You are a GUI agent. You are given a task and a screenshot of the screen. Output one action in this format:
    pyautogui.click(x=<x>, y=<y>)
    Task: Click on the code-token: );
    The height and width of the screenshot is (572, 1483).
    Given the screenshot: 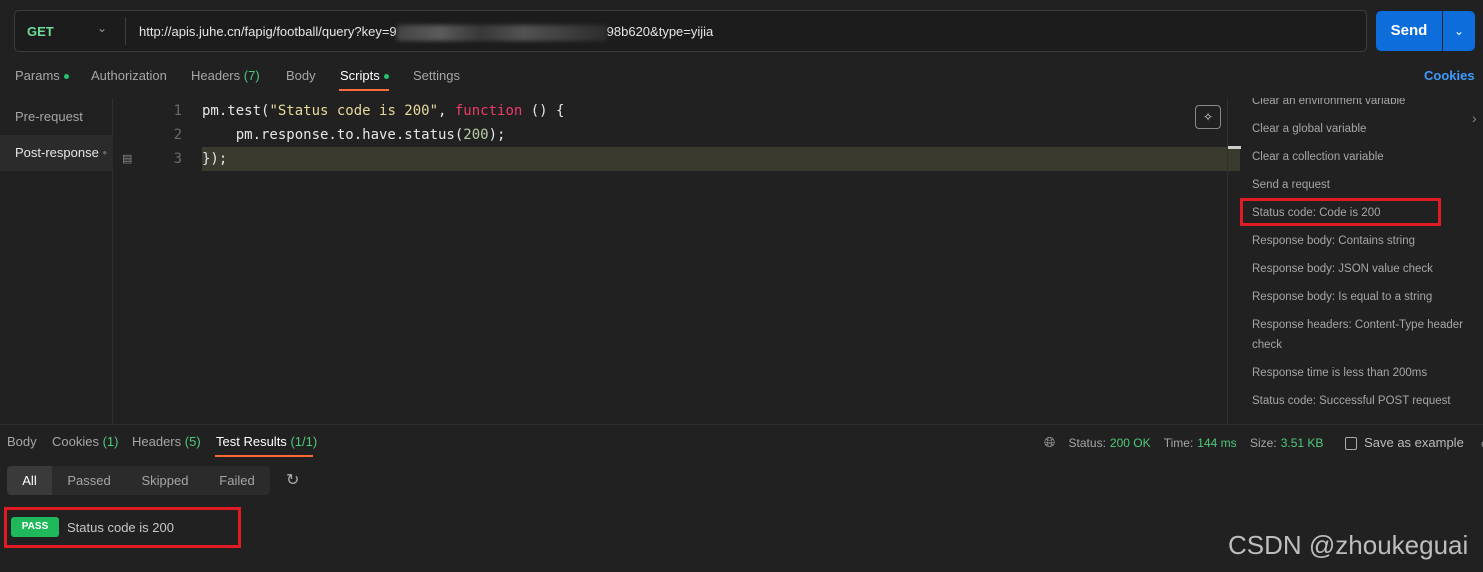 What is the action you would take?
    pyautogui.click(x=497, y=135)
    